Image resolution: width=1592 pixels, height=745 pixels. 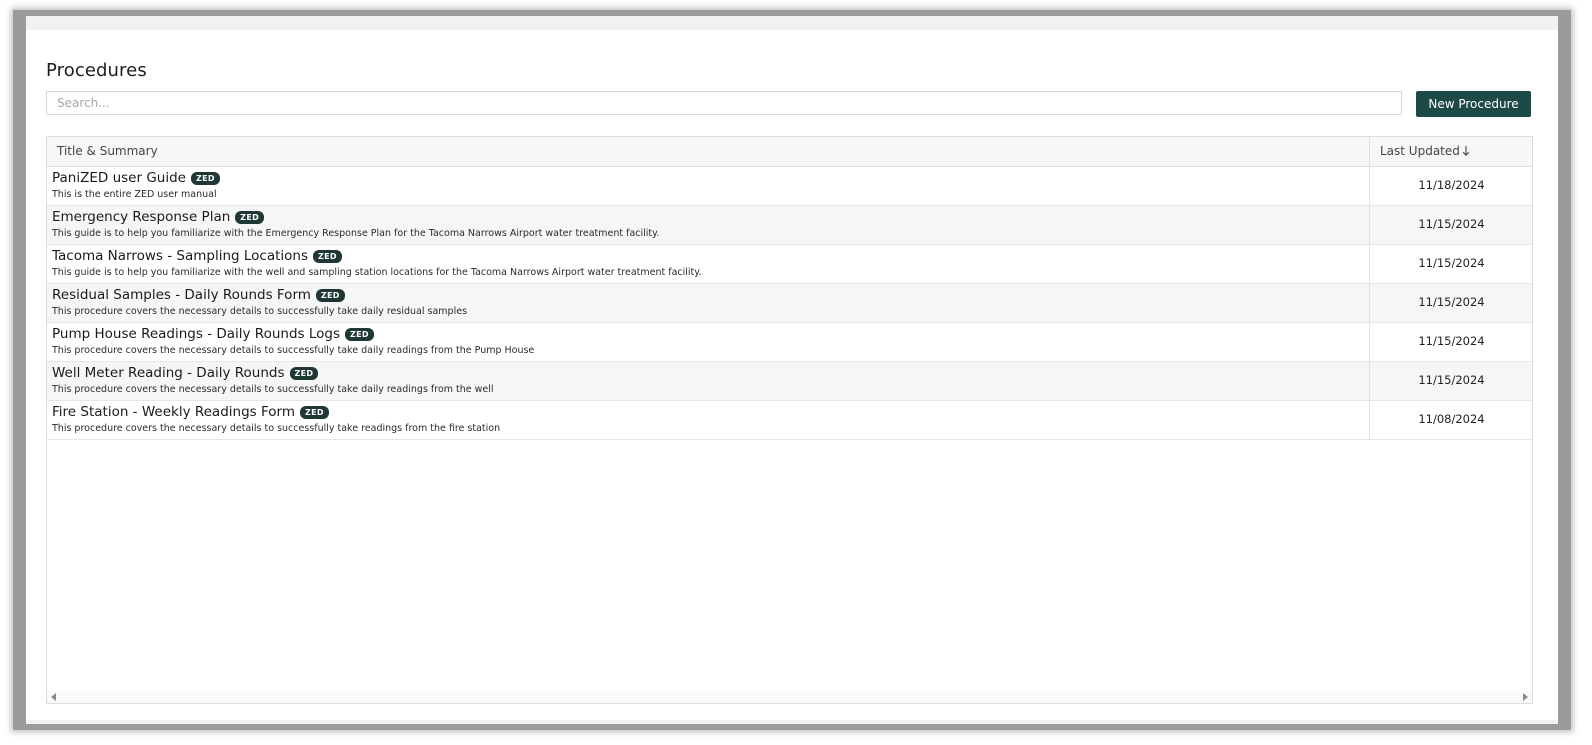 I want to click on scroll-left-arrow-icon, so click(x=53, y=697).